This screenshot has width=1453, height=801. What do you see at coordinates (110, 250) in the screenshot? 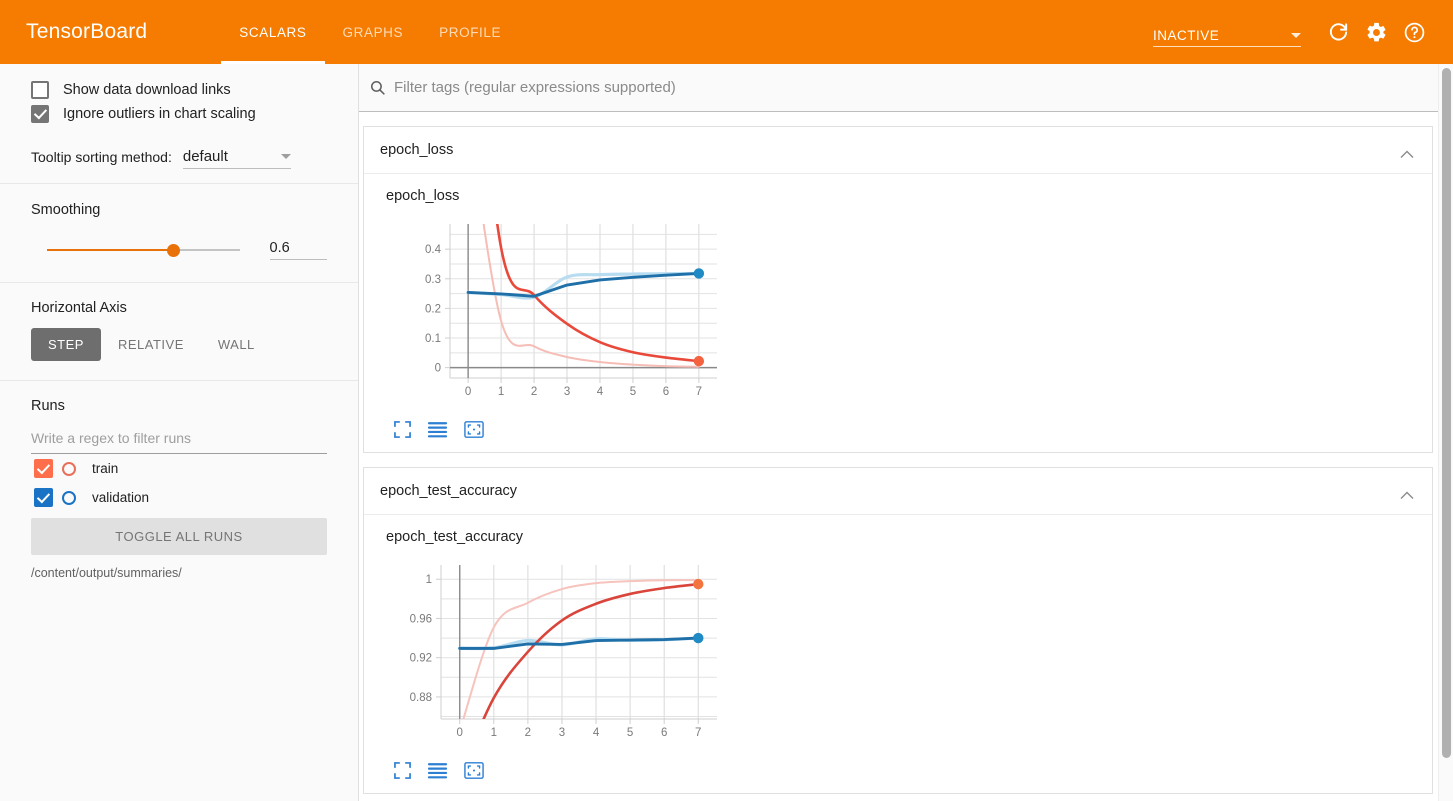
I see `slider-fill` at bounding box center [110, 250].